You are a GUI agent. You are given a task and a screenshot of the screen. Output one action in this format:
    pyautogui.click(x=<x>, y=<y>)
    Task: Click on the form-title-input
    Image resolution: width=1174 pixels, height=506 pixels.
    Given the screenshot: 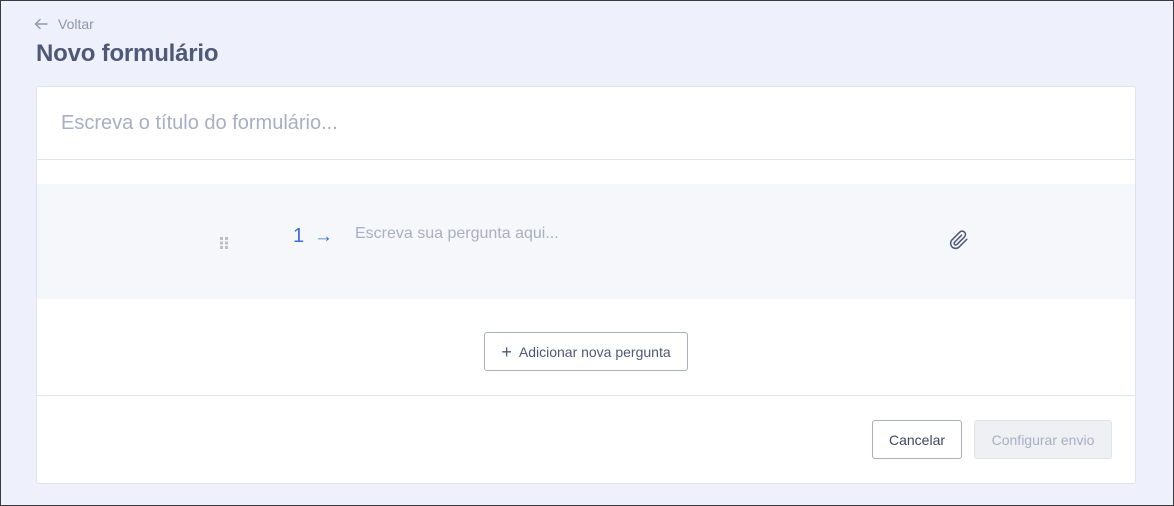 What is the action you would take?
    pyautogui.click(x=586, y=123)
    